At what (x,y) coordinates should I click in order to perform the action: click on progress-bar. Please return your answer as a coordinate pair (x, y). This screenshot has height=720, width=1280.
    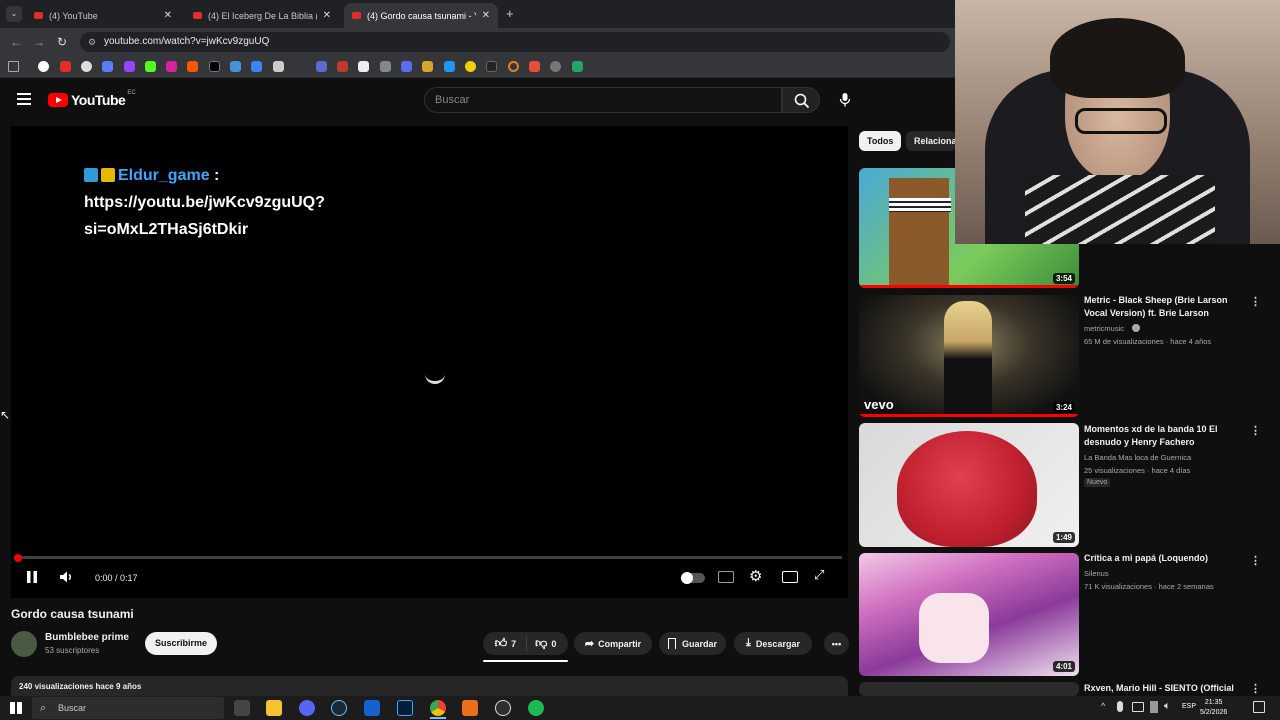
    Looking at the image, I should click on (429, 557).